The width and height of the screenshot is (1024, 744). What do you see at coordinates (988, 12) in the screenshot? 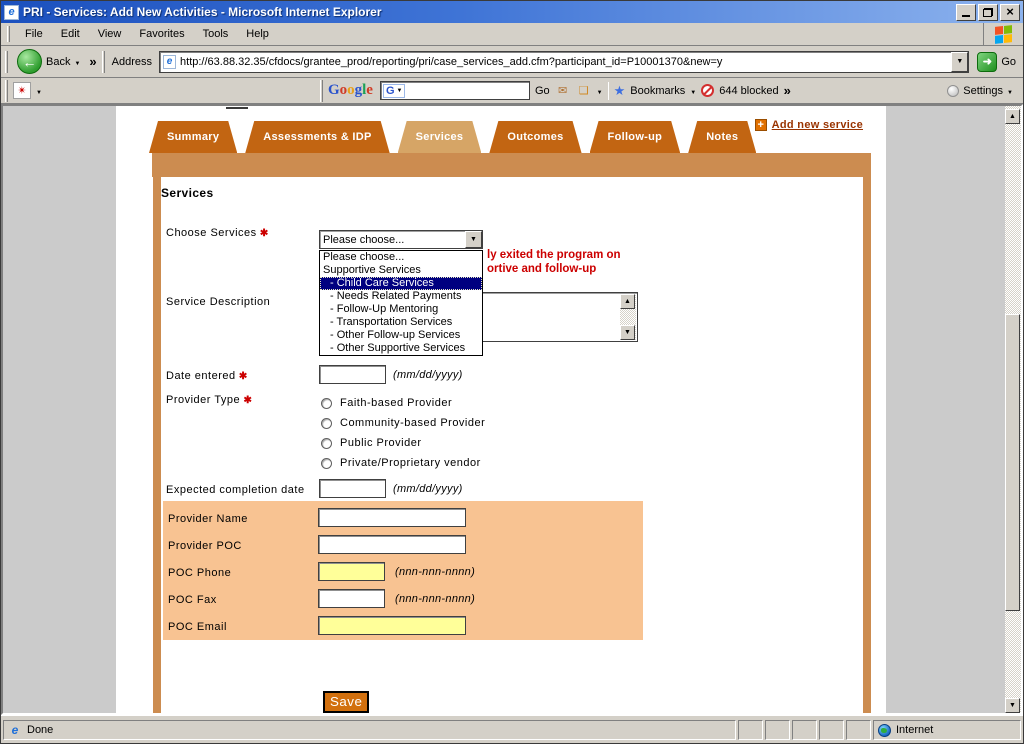
I see `restore-button` at bounding box center [988, 12].